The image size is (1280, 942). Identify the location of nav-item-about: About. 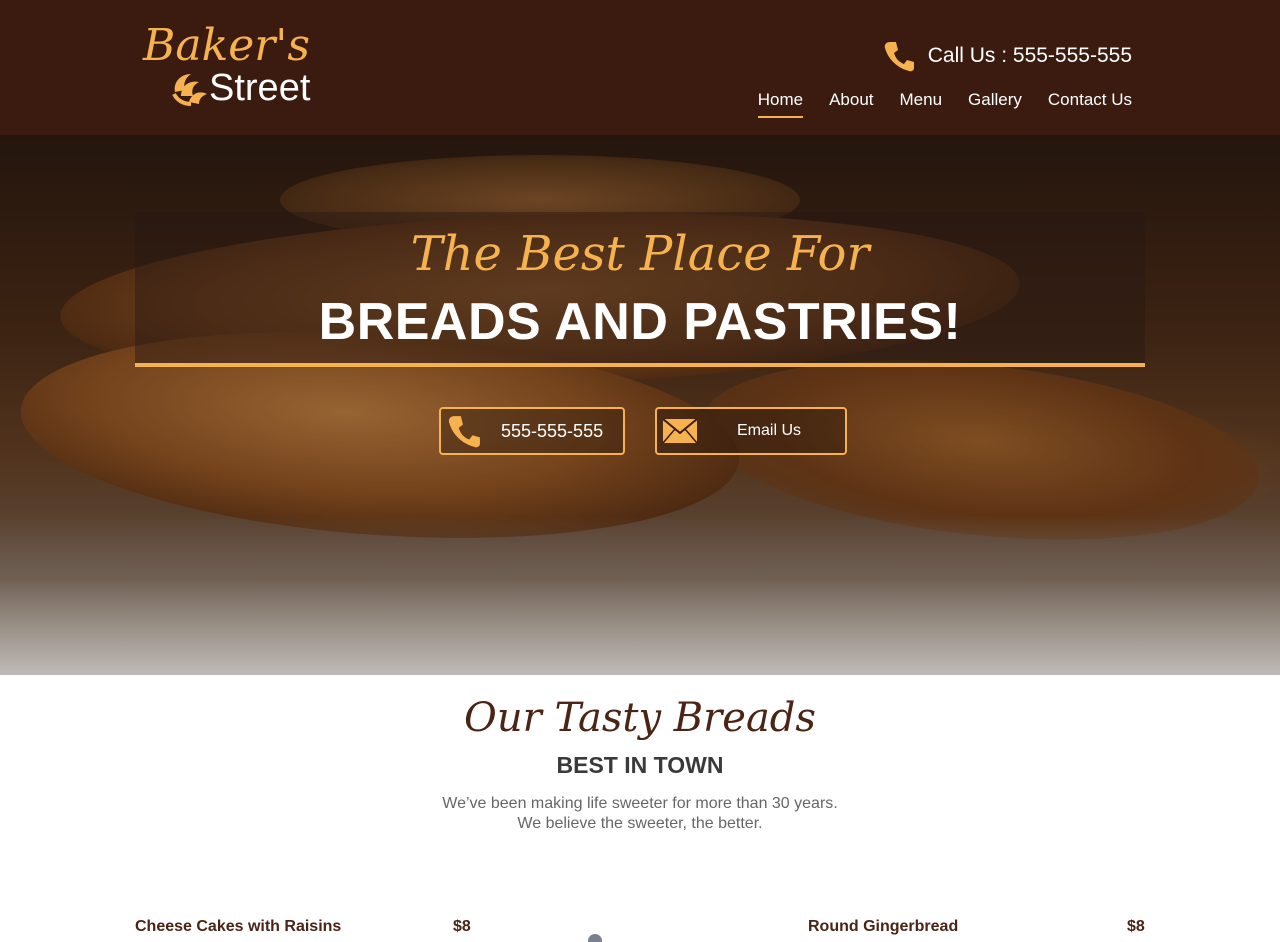
(851, 104).